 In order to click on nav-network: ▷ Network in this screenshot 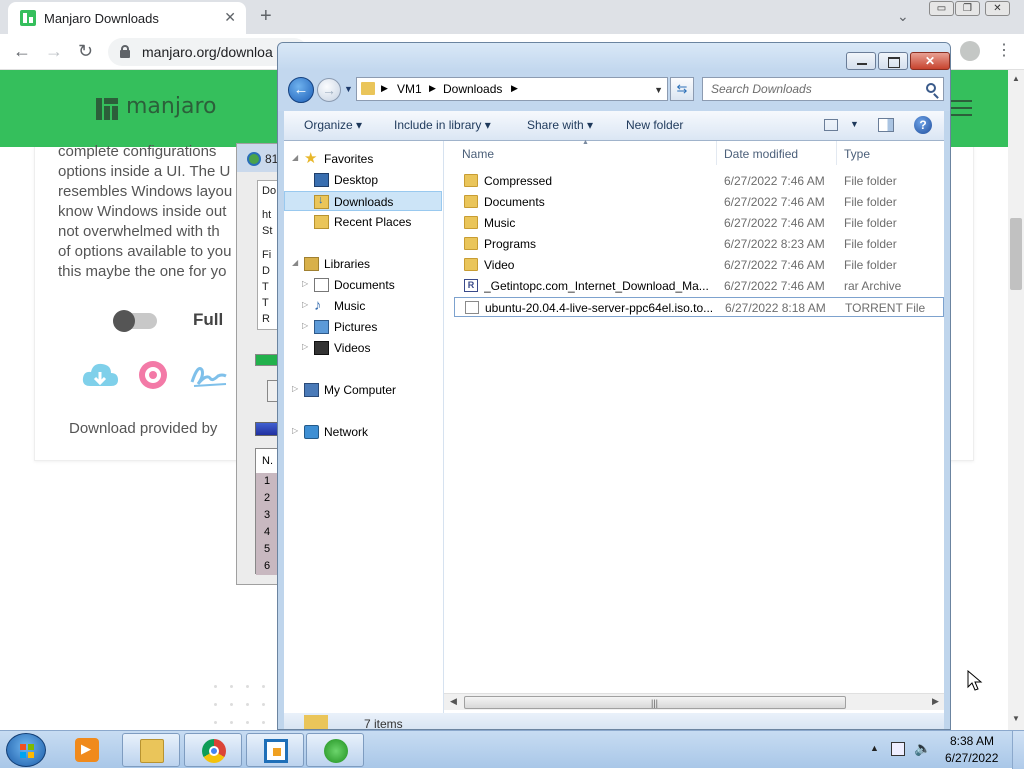, I will do `click(363, 432)`.